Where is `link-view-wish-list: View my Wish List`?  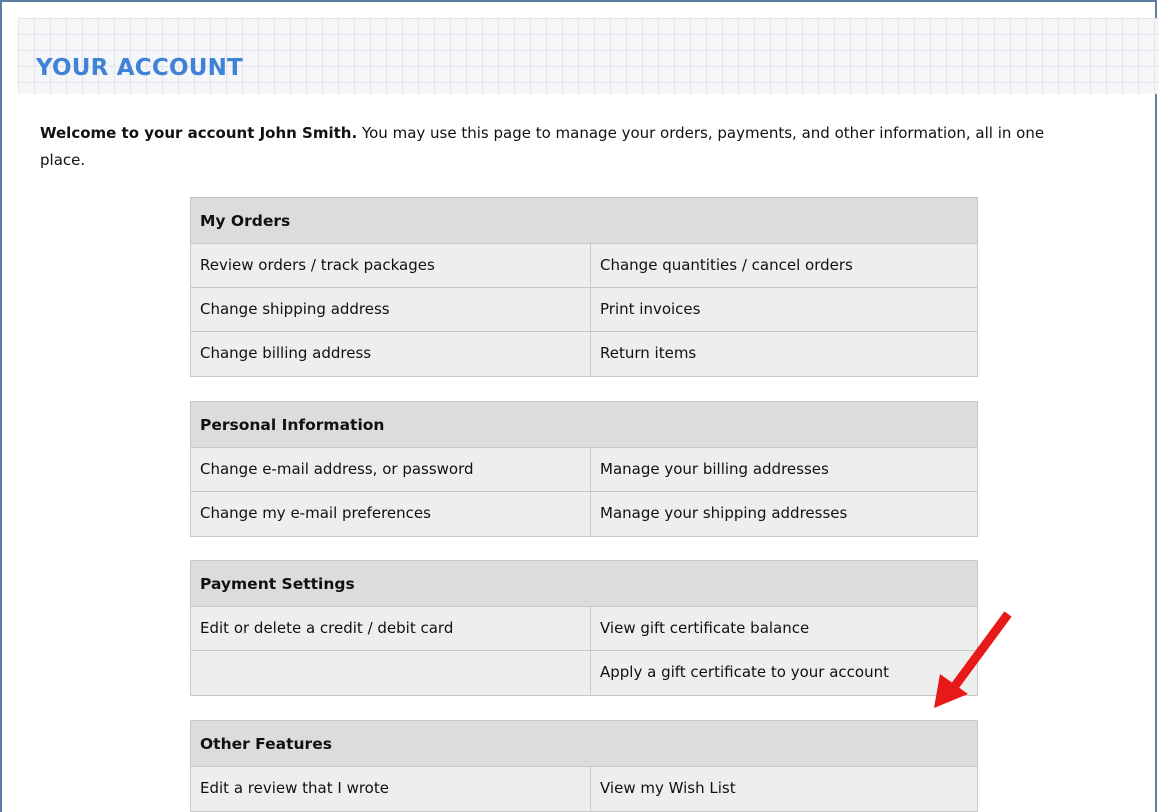 link-view-wish-list: View my Wish List is located at coordinates (783, 789).